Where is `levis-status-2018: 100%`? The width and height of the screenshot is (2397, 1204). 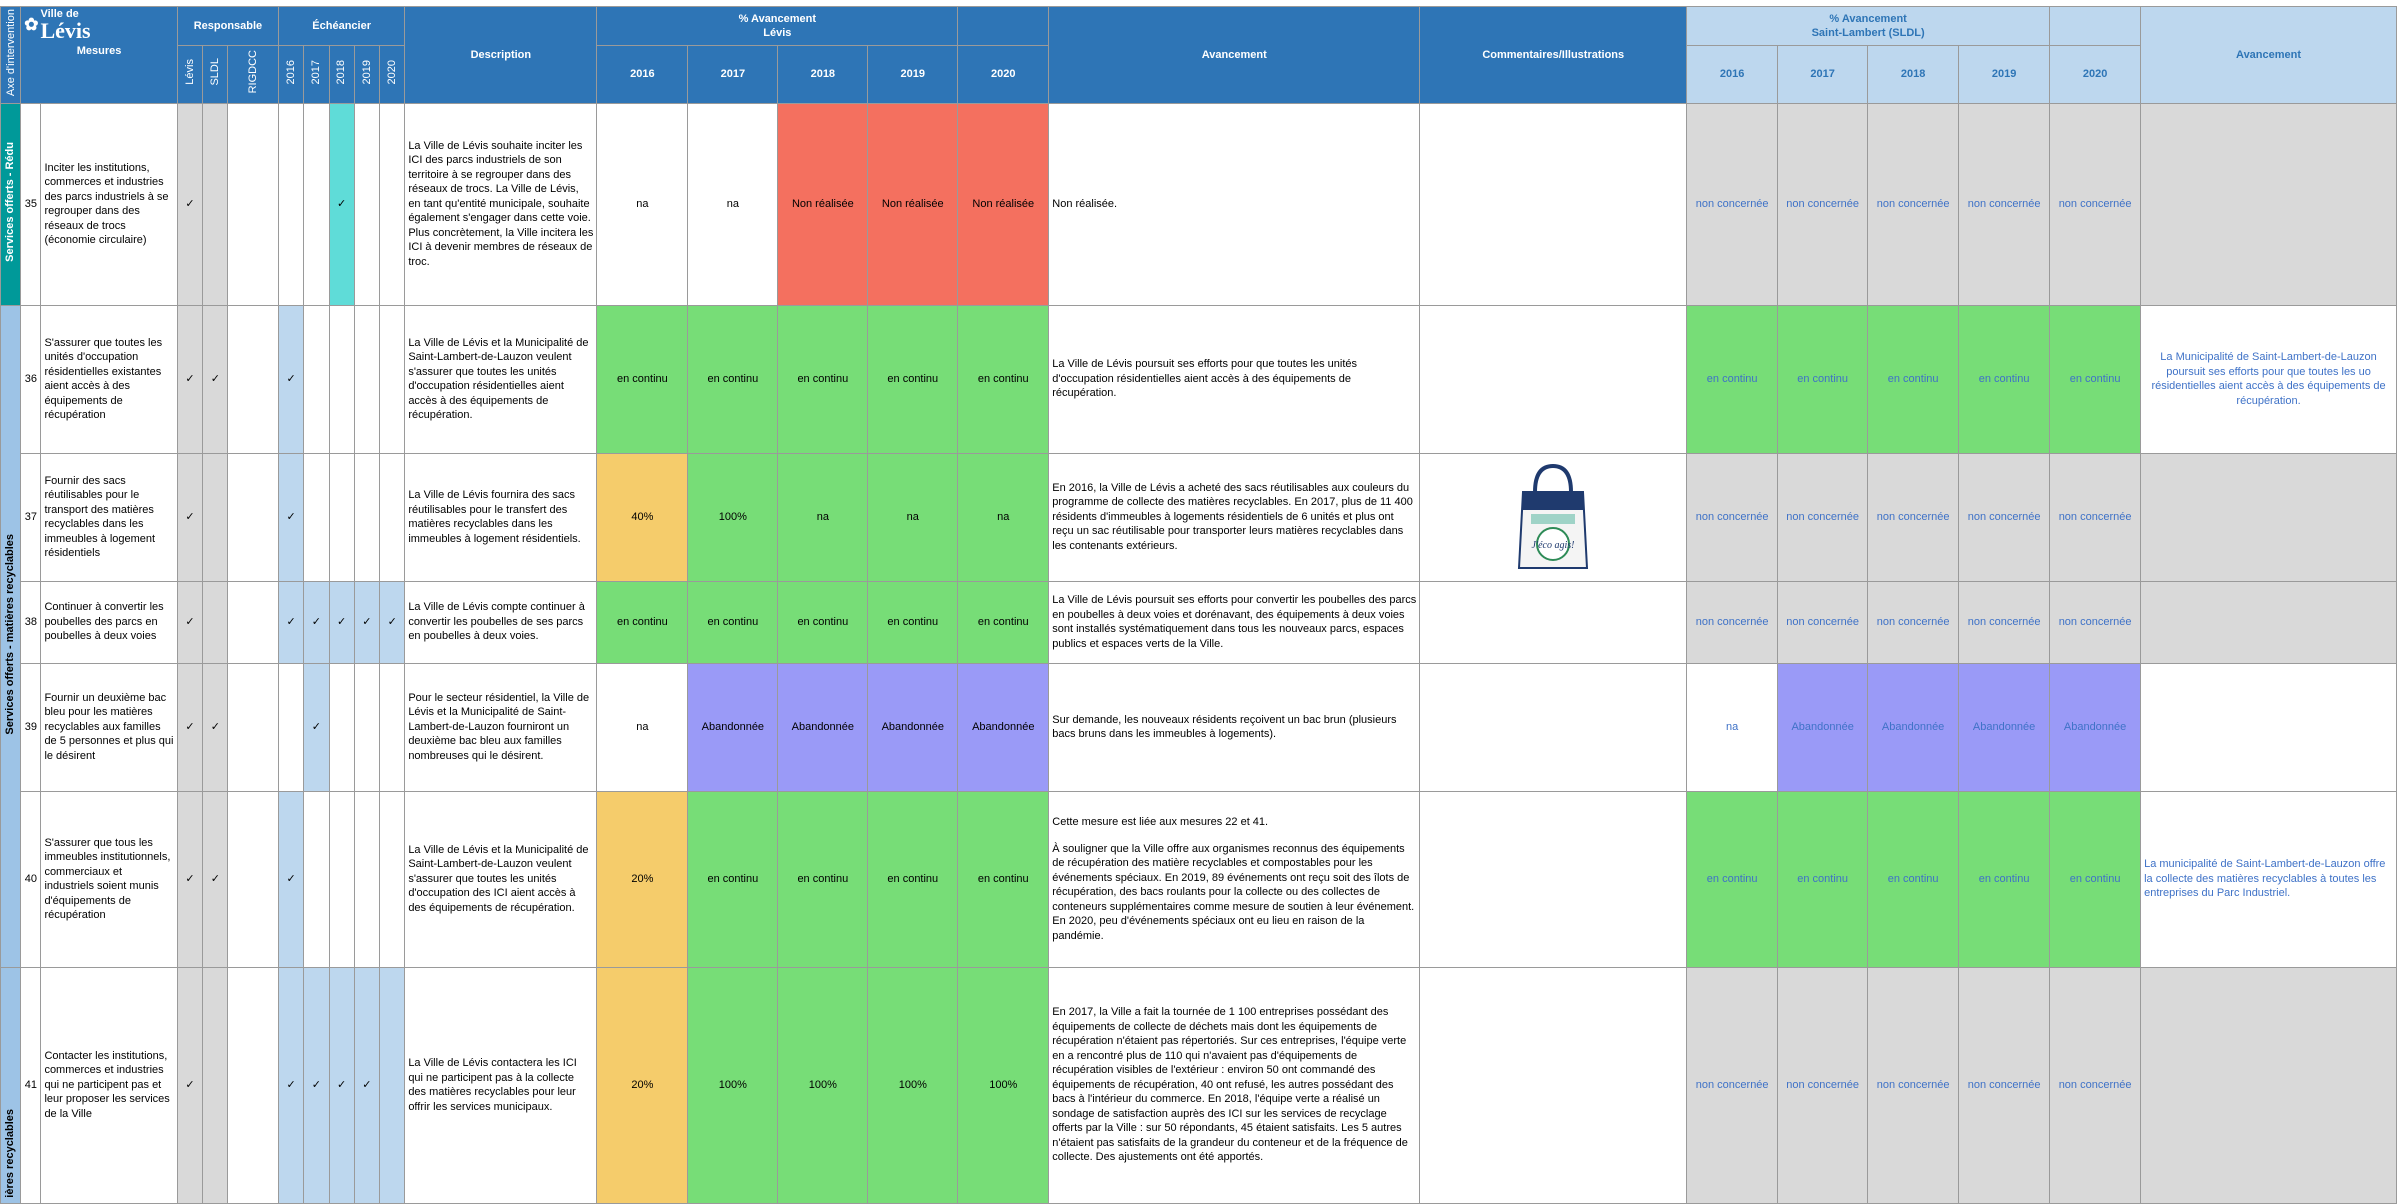
levis-status-2018: 100% is located at coordinates (823, 1085).